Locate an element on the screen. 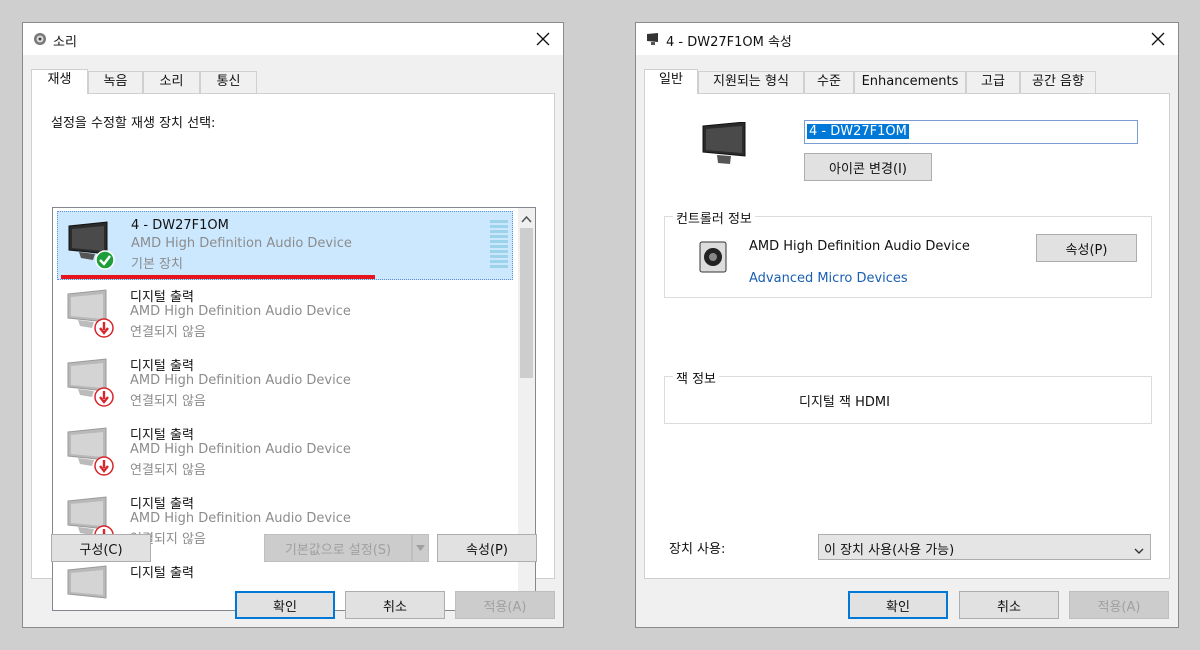 The image size is (1200, 650). speaker-device-icon is located at coordinates (713, 259).